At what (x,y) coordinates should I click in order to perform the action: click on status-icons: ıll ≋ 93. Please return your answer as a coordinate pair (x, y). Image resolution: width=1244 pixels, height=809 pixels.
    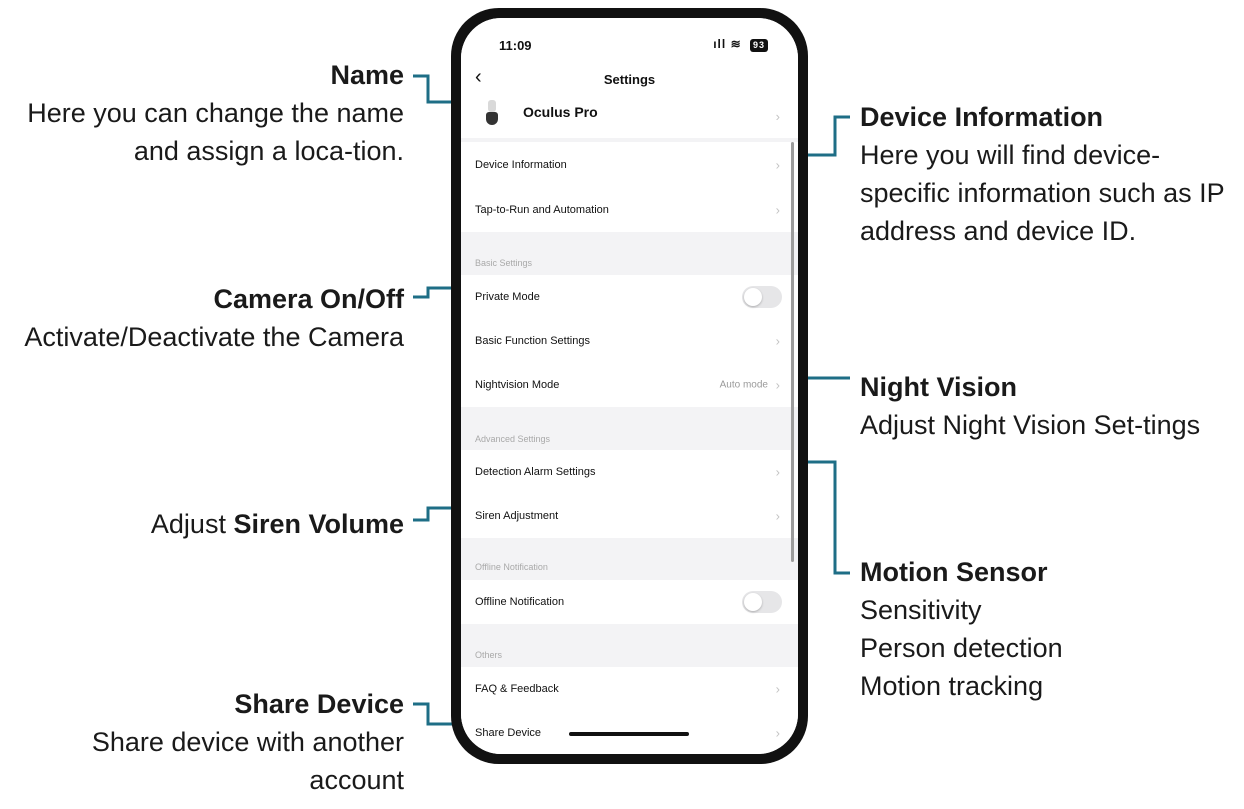
    Looking at the image, I should click on (740, 44).